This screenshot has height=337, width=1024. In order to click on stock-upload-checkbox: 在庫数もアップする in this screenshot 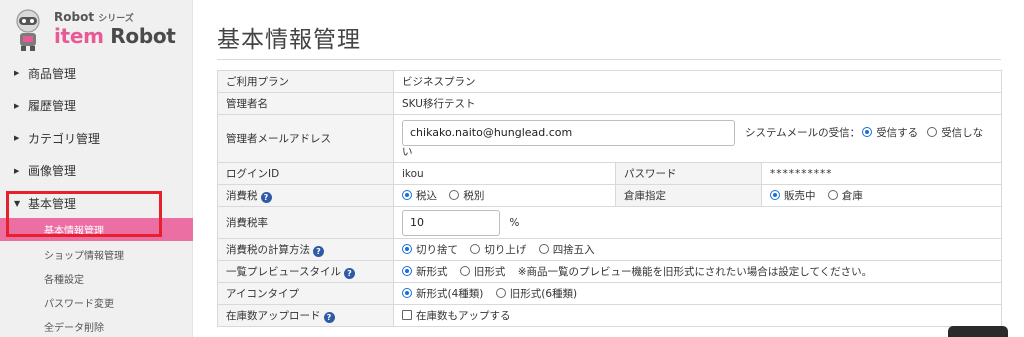, I will do `click(456, 316)`.